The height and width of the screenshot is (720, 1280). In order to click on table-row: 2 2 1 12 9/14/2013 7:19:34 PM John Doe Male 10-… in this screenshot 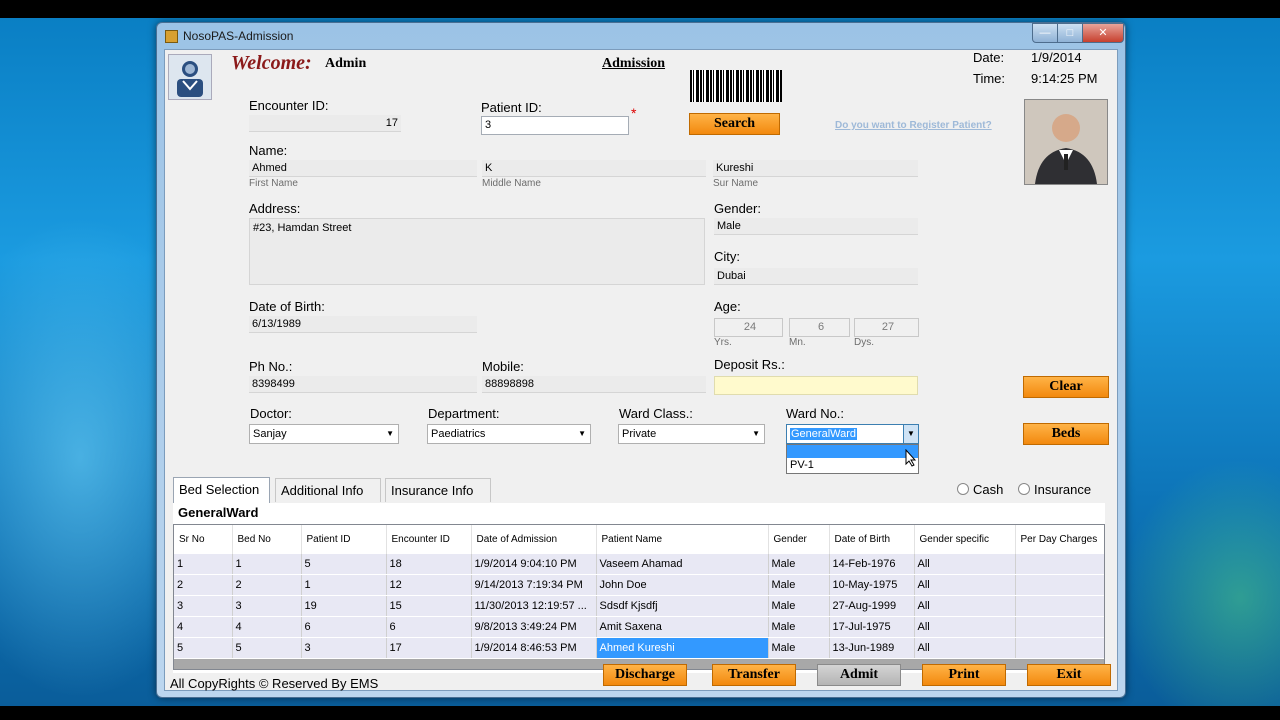, I will do `click(639, 585)`.